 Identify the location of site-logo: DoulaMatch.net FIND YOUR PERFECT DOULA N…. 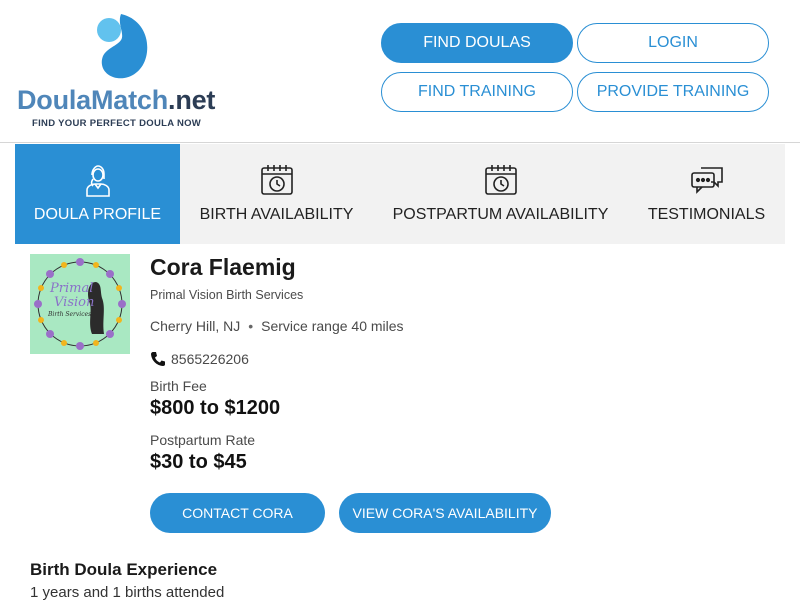
(120, 72).